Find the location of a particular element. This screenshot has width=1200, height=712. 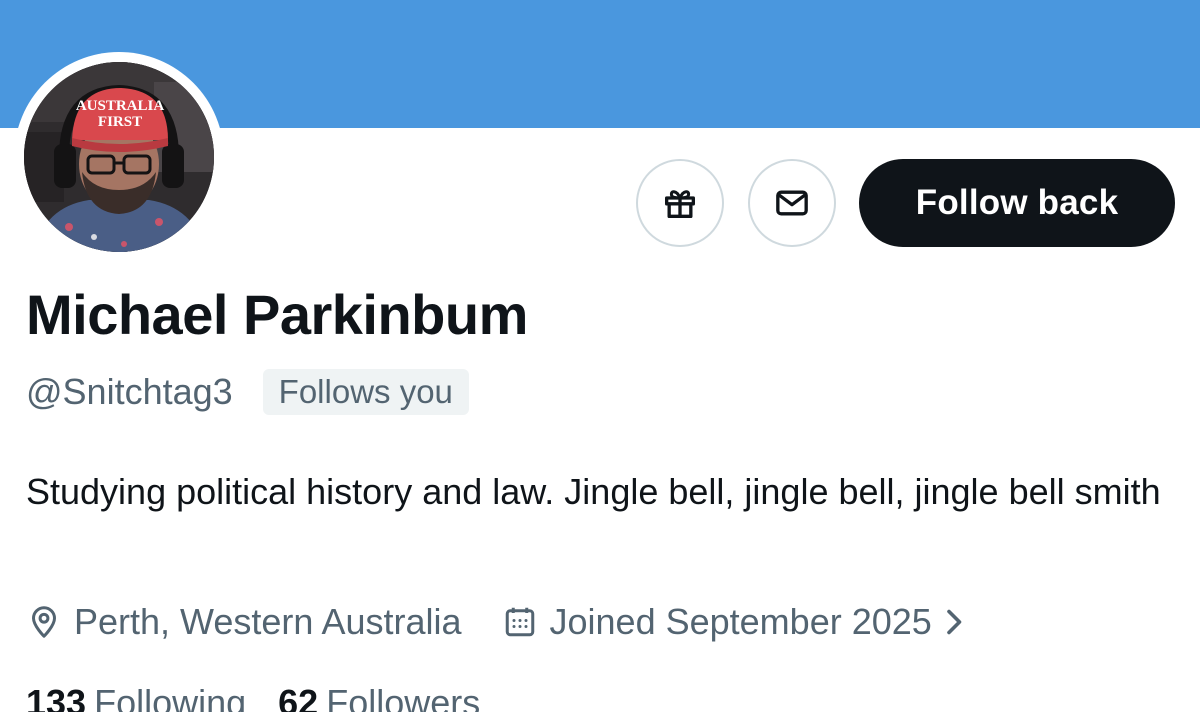

calendar-icon is located at coordinates (519, 622).